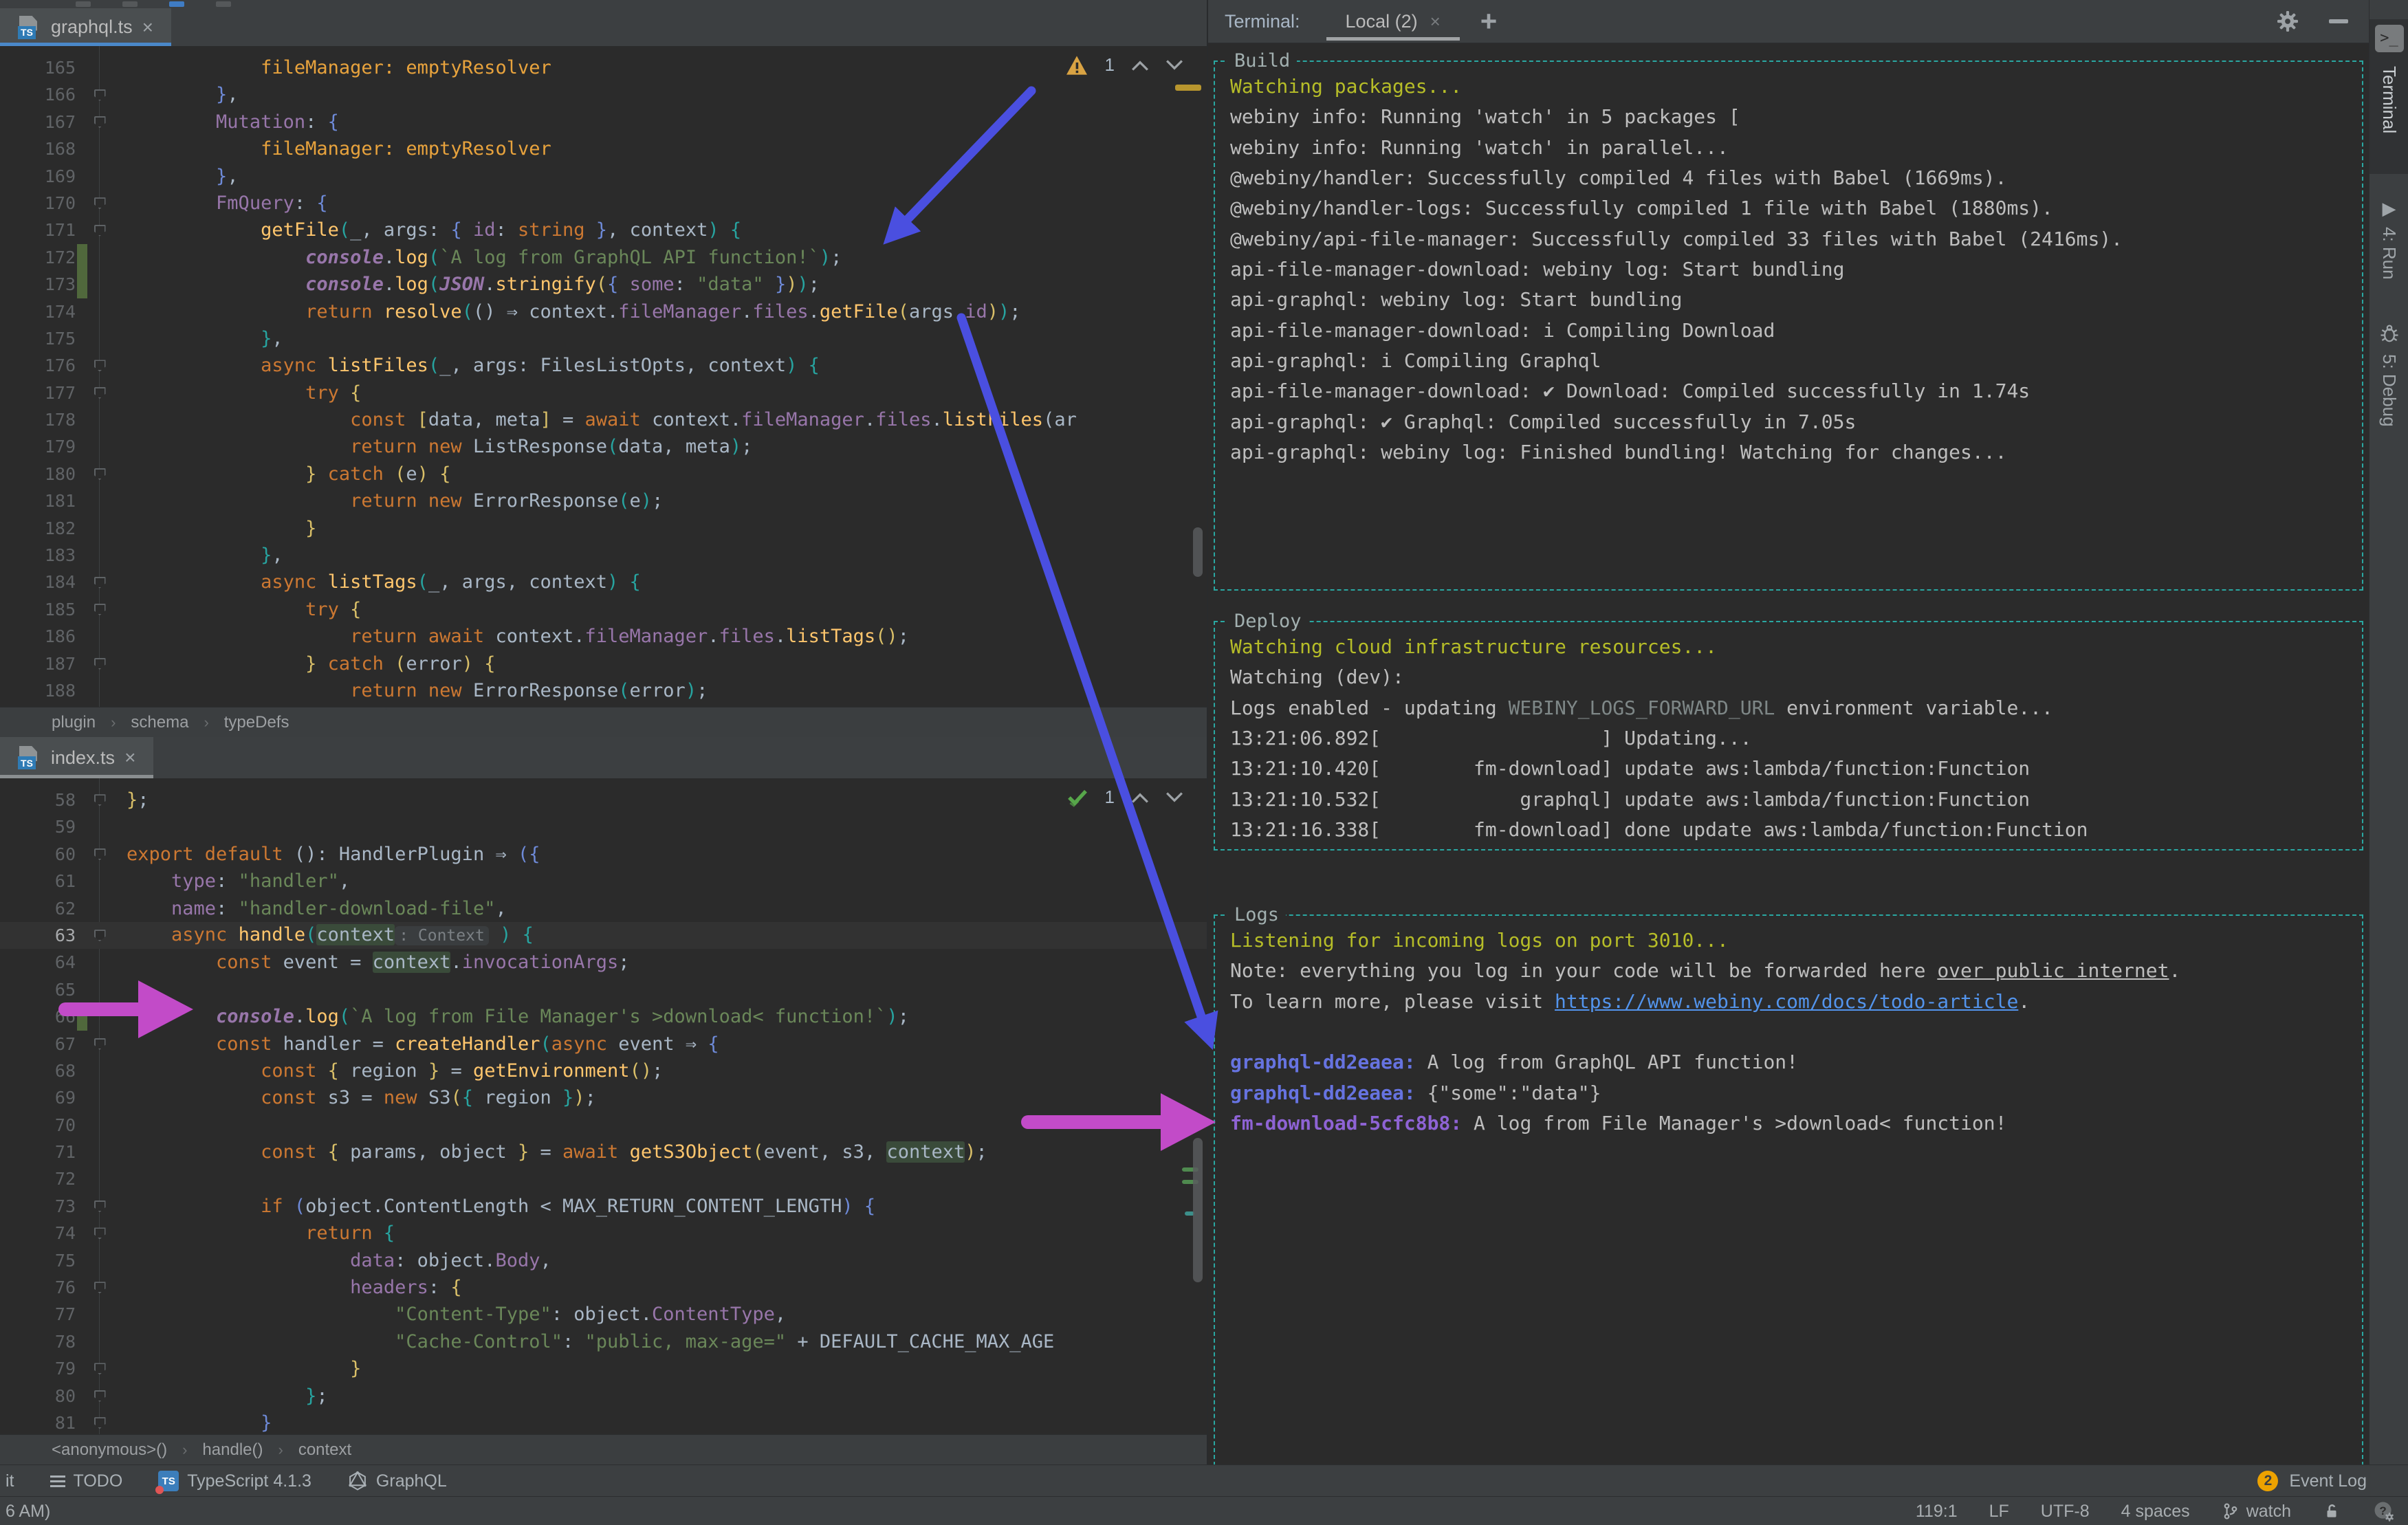 The width and height of the screenshot is (2408, 1525). Describe the element at coordinates (38, 1233) in the screenshot. I see `line-number: 74` at that location.